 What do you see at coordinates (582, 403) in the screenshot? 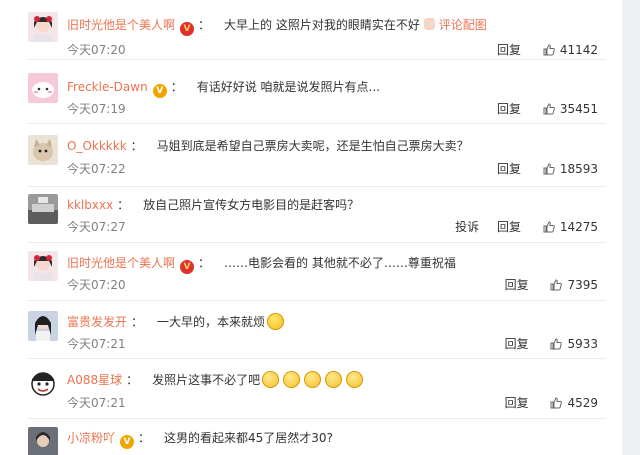
I see `like-count: 4529` at bounding box center [582, 403].